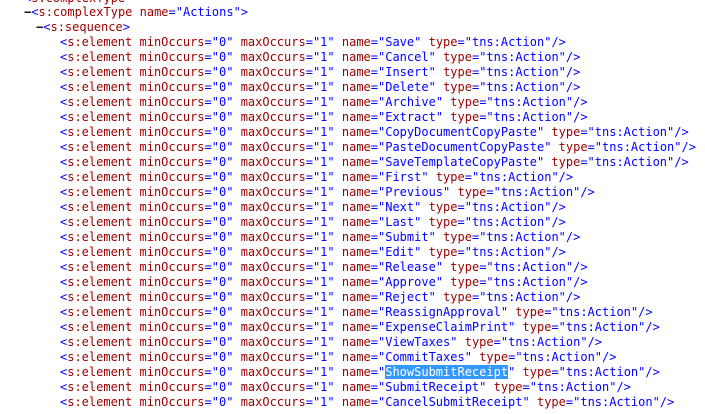 The image size is (705, 414). Describe the element at coordinates (447, 372) in the screenshot. I see `element-name-value-selected: ShowSubmitReceipt` at that location.